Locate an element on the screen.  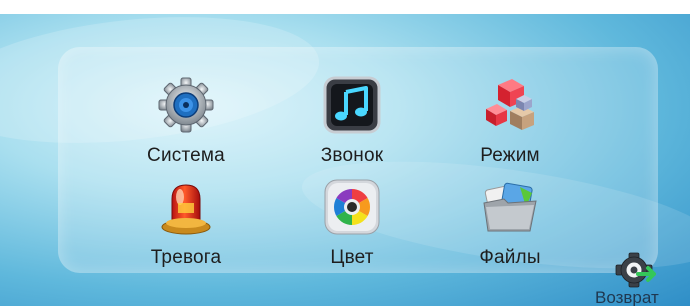
cubes-icon is located at coordinates (510, 104).